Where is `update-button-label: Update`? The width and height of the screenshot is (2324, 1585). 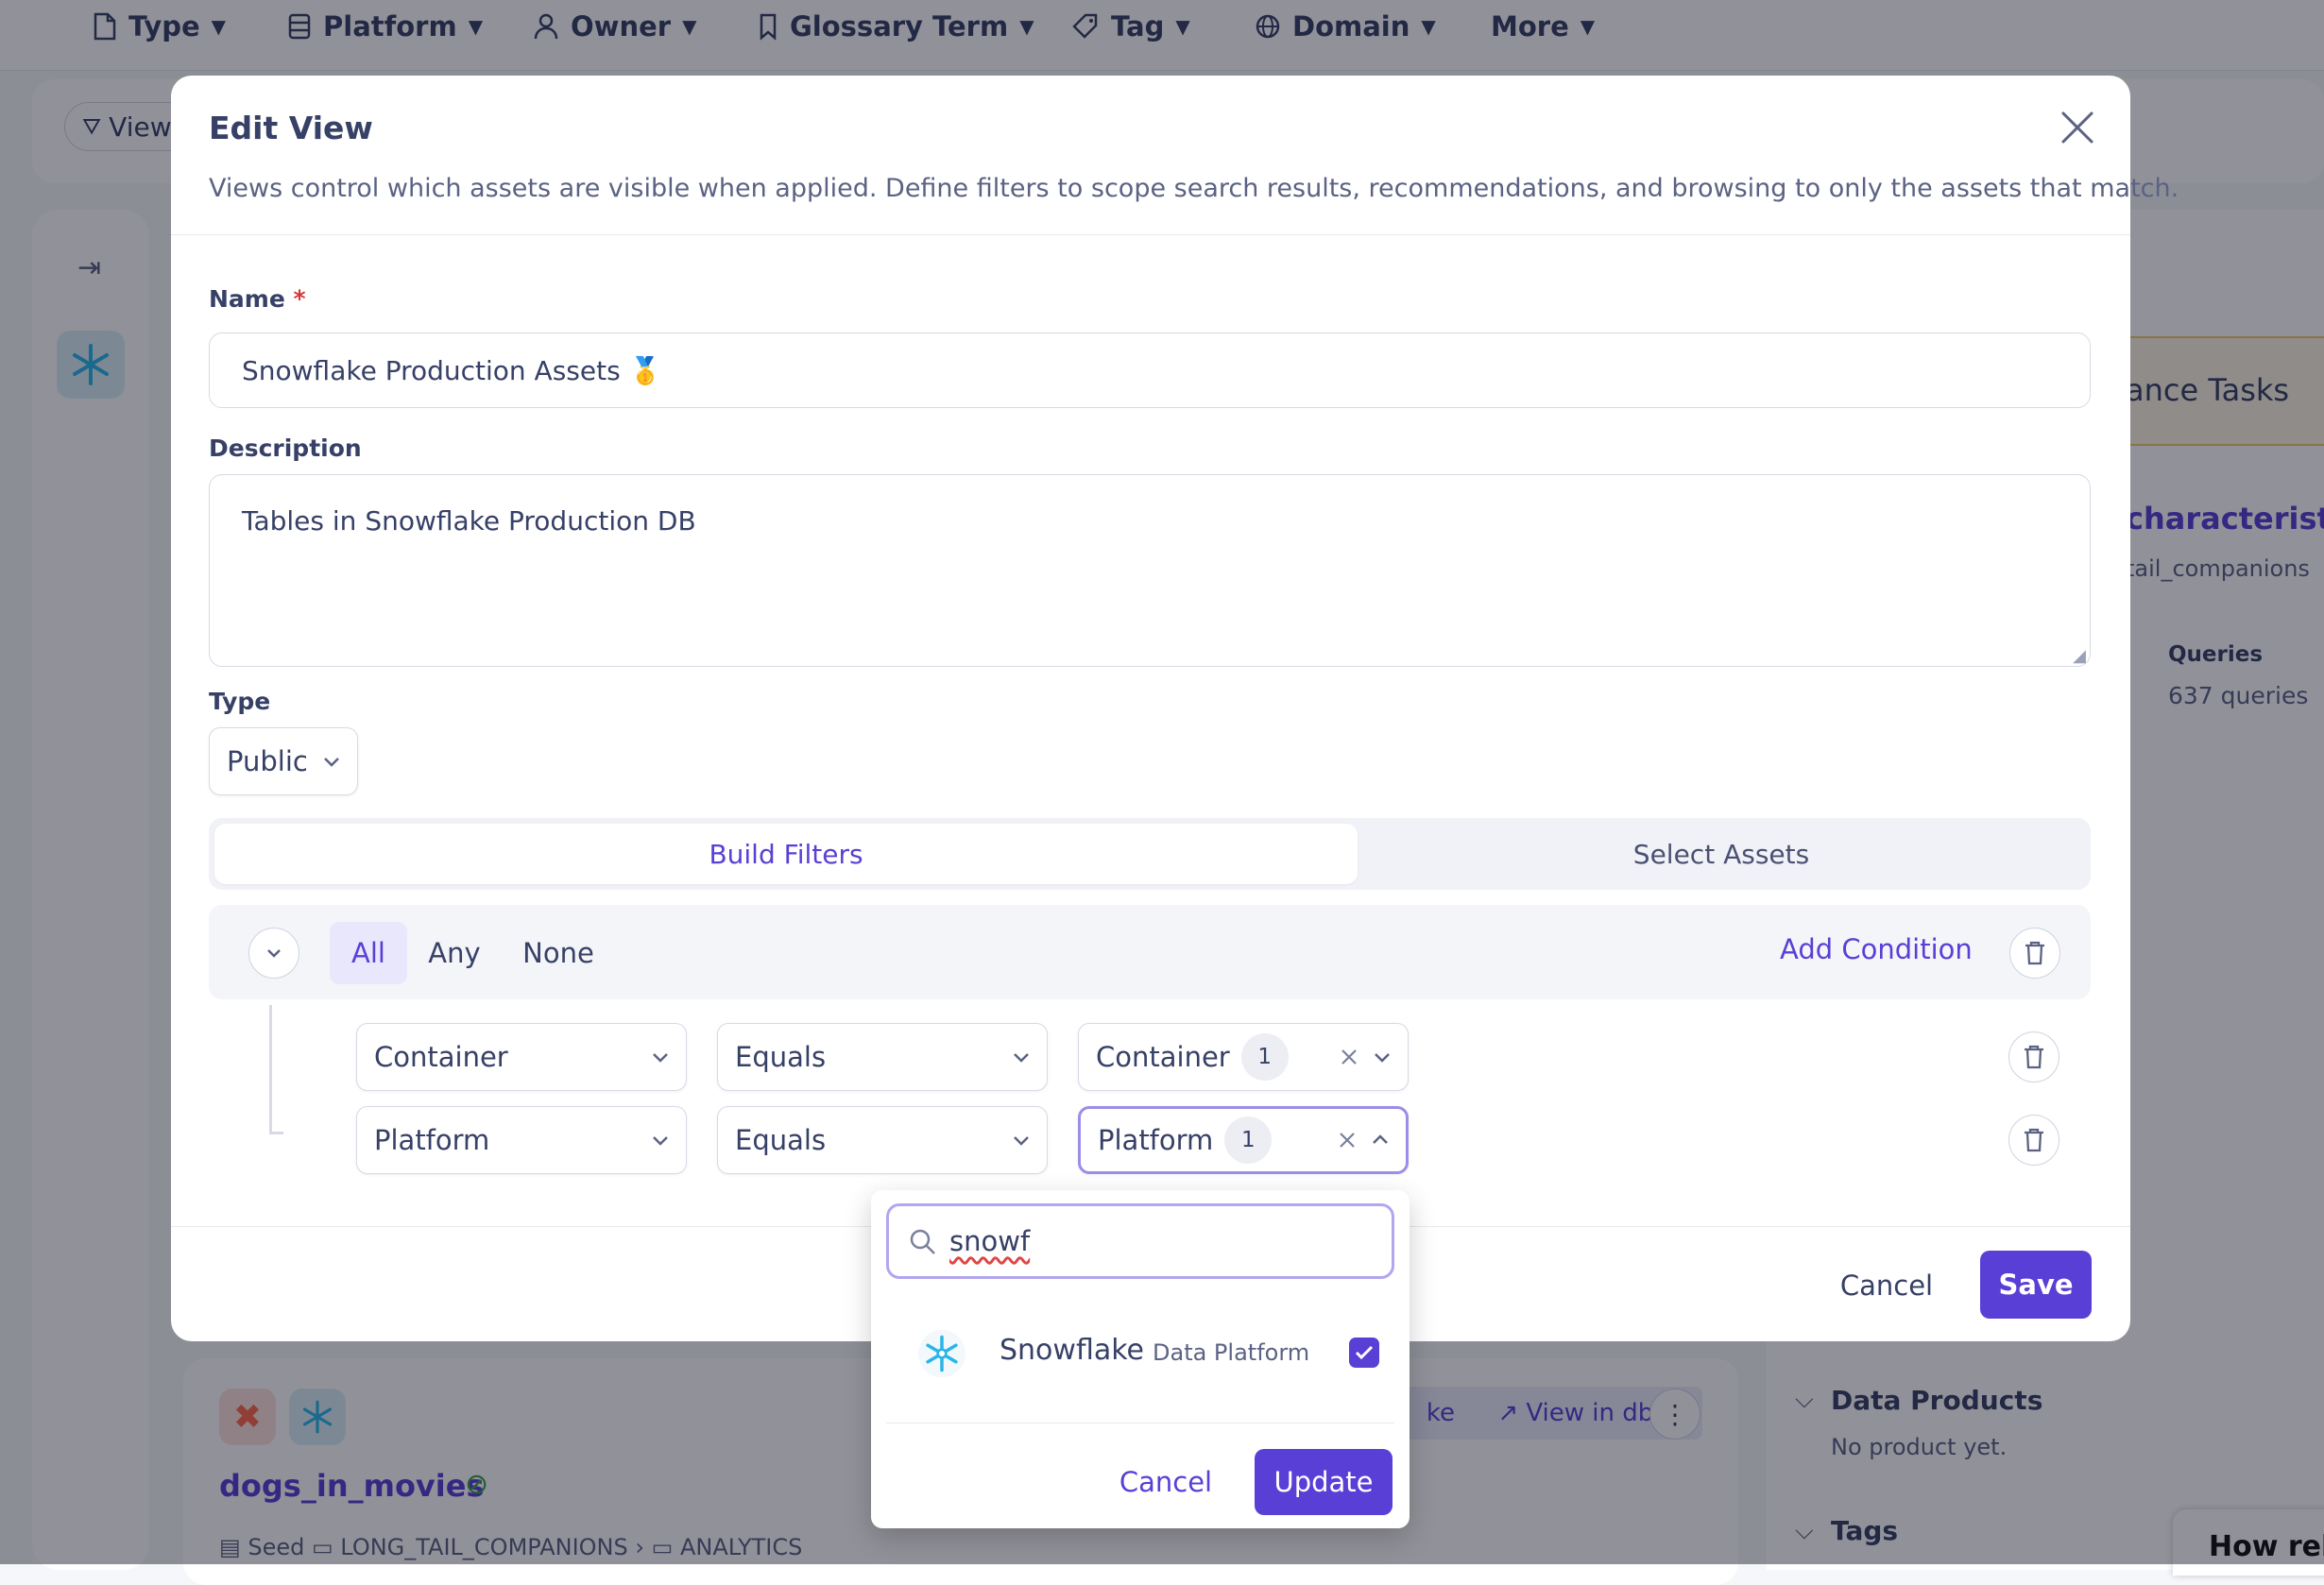
update-button-label: Update is located at coordinates (1323, 1482).